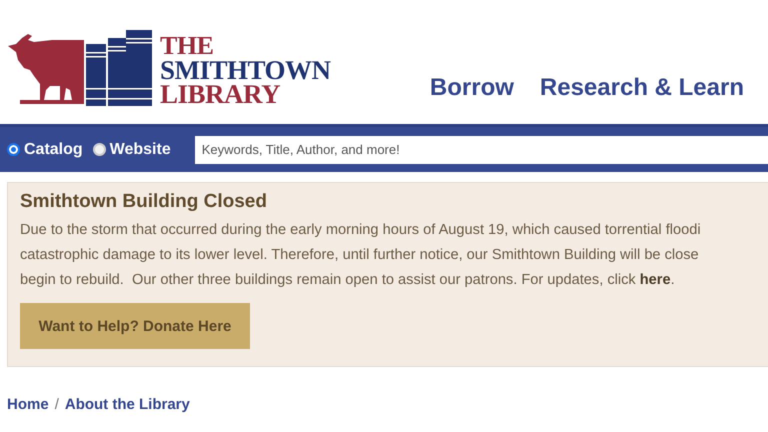  Describe the element at coordinates (28, 404) in the screenshot. I see `breadcrumb-link: Home` at that location.